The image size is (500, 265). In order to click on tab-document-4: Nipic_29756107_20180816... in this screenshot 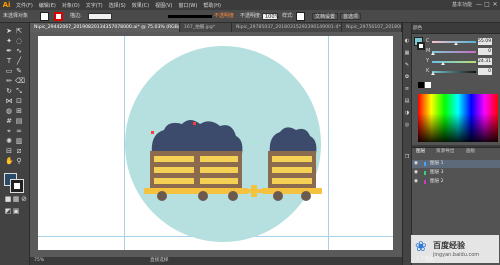, I will do `click(372, 27)`.